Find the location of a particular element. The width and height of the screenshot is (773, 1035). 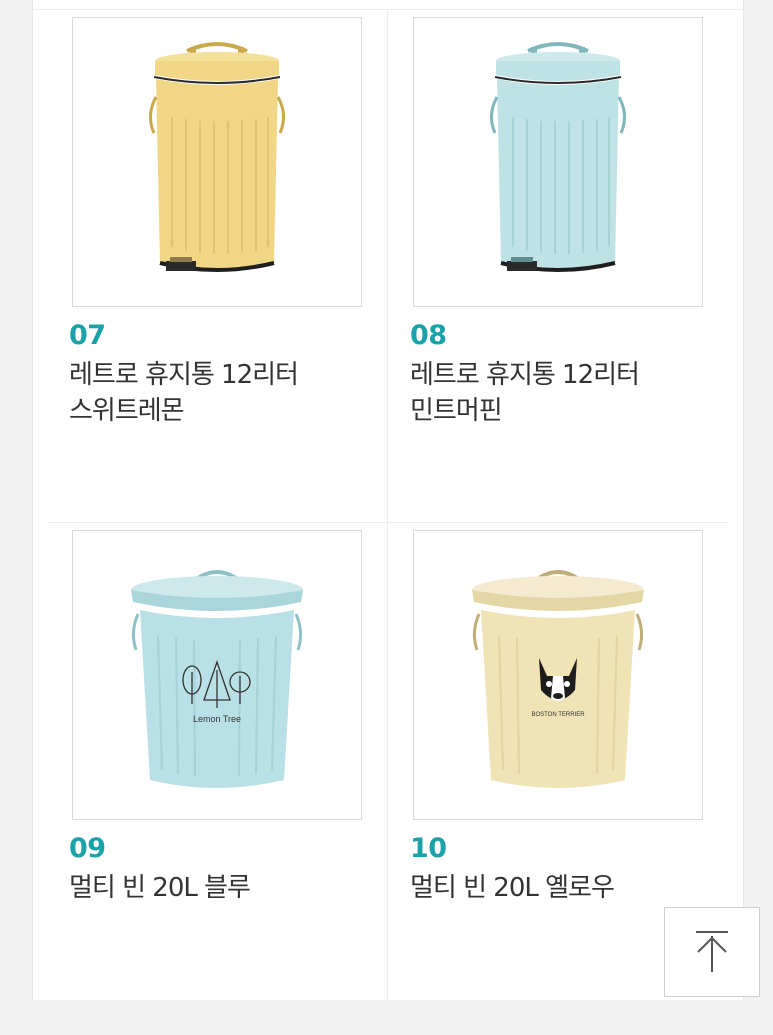

product-image-10: BOSTON TERRIER is located at coordinates (558, 675).